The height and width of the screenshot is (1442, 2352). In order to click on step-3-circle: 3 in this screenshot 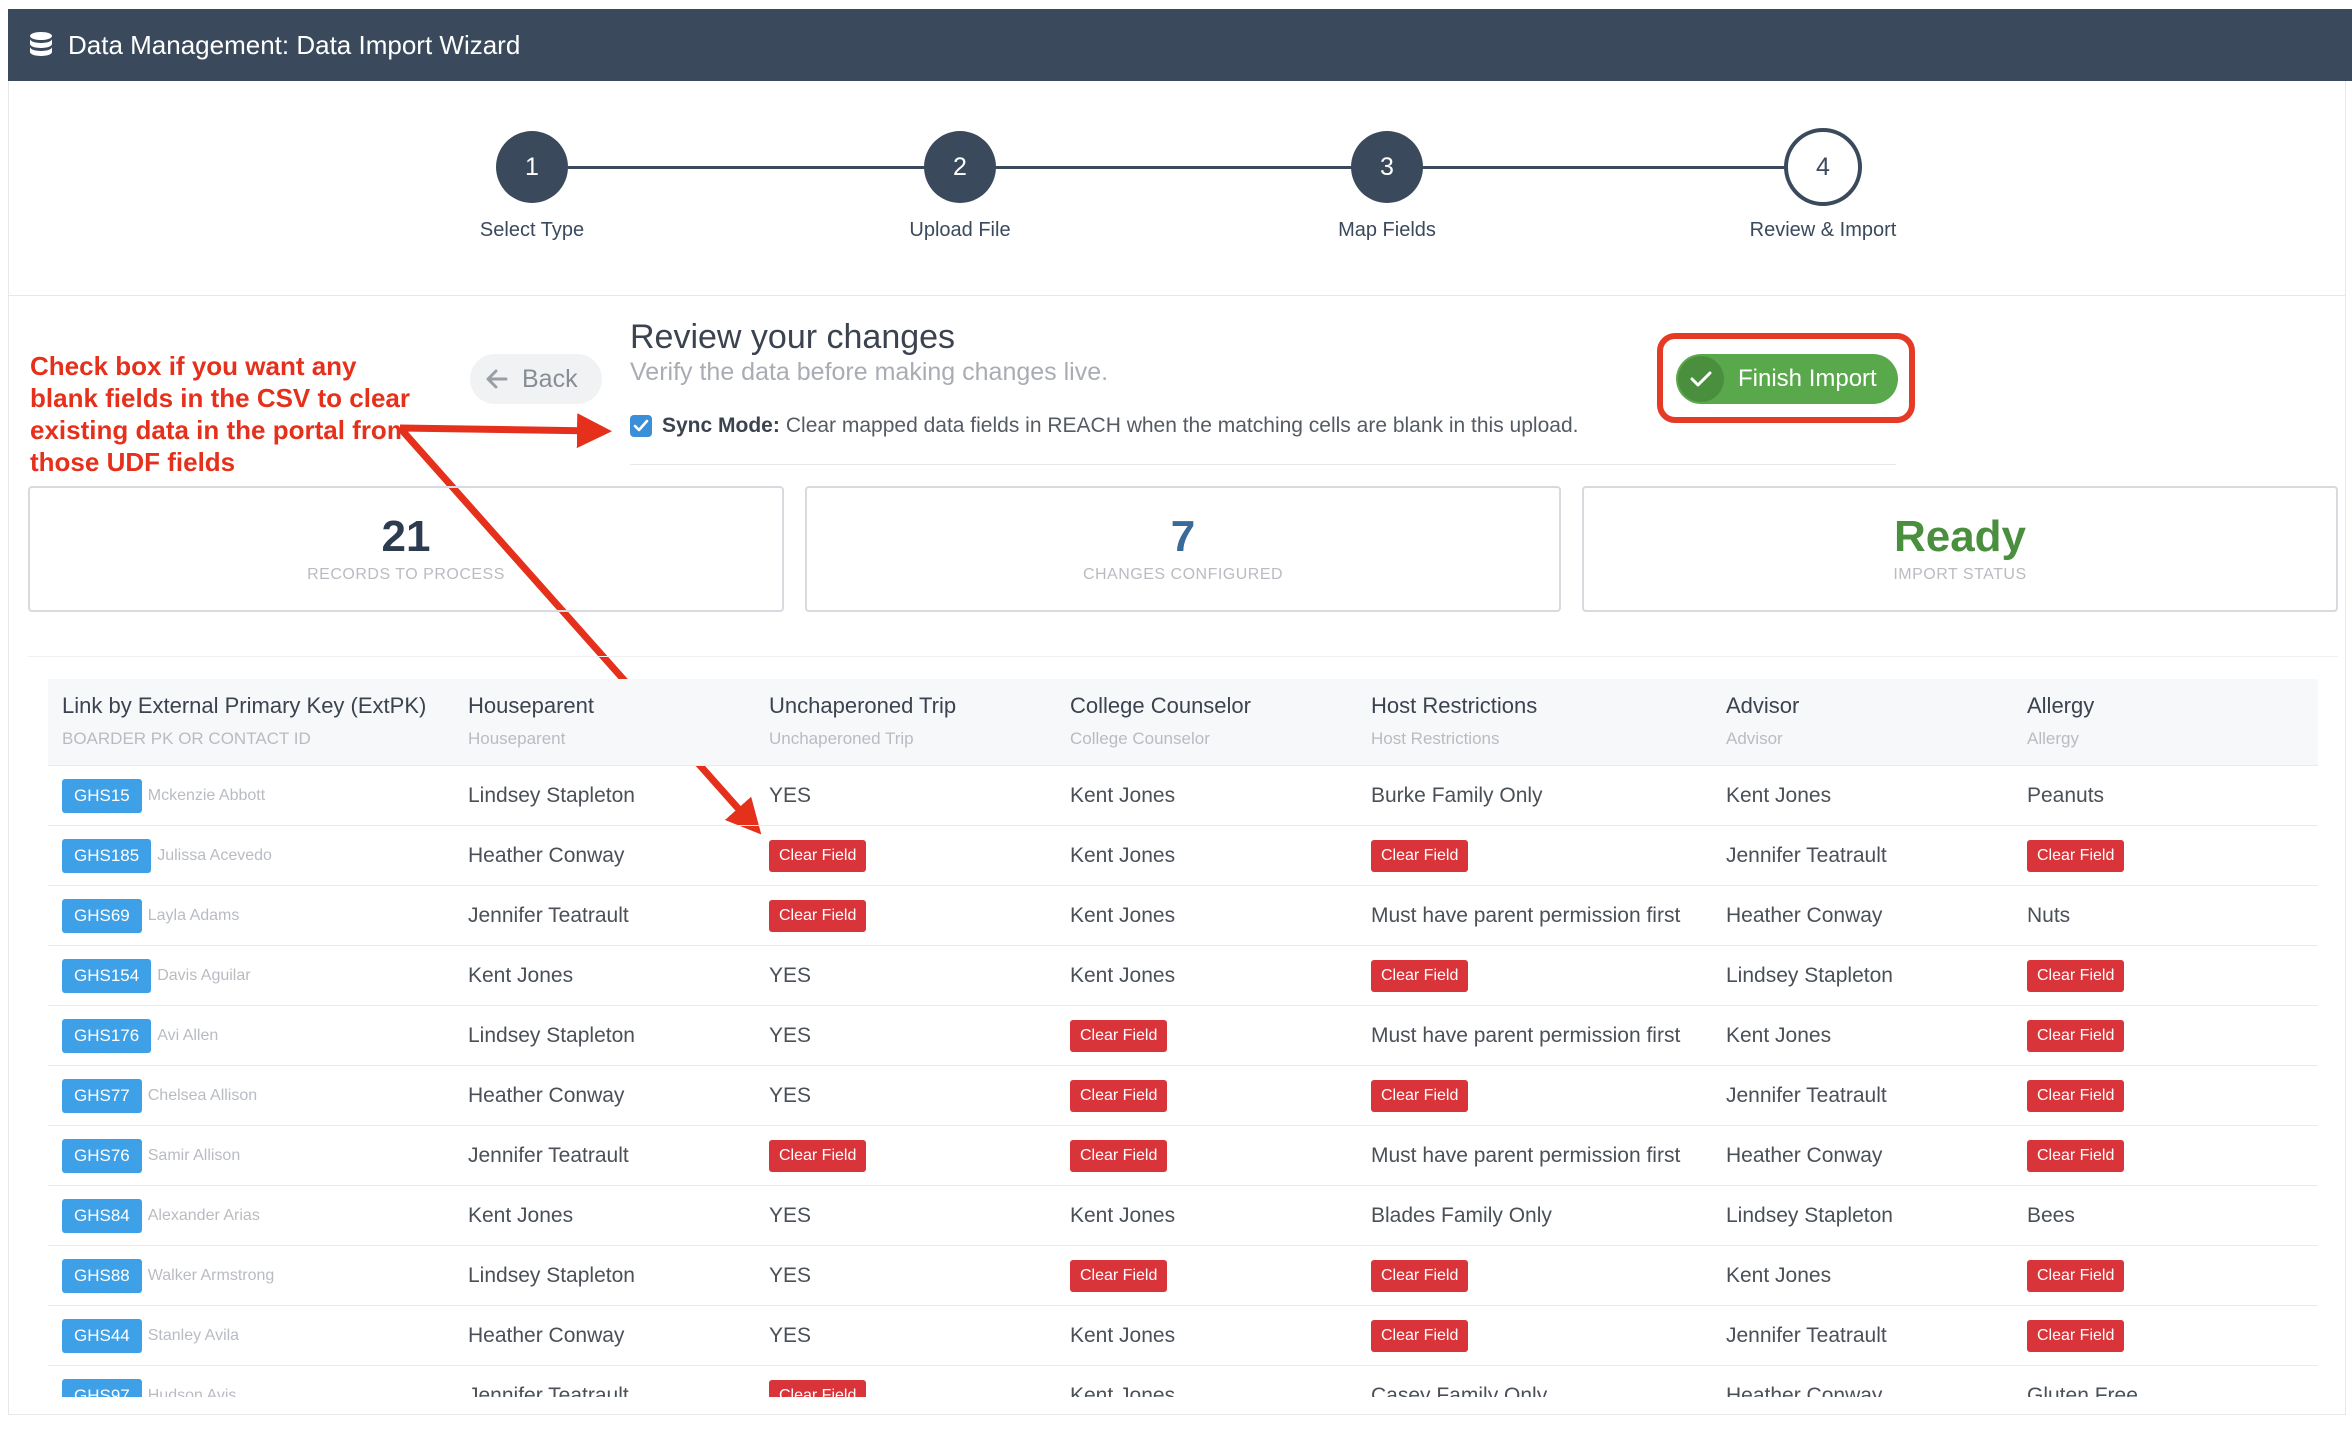, I will do `click(1387, 167)`.